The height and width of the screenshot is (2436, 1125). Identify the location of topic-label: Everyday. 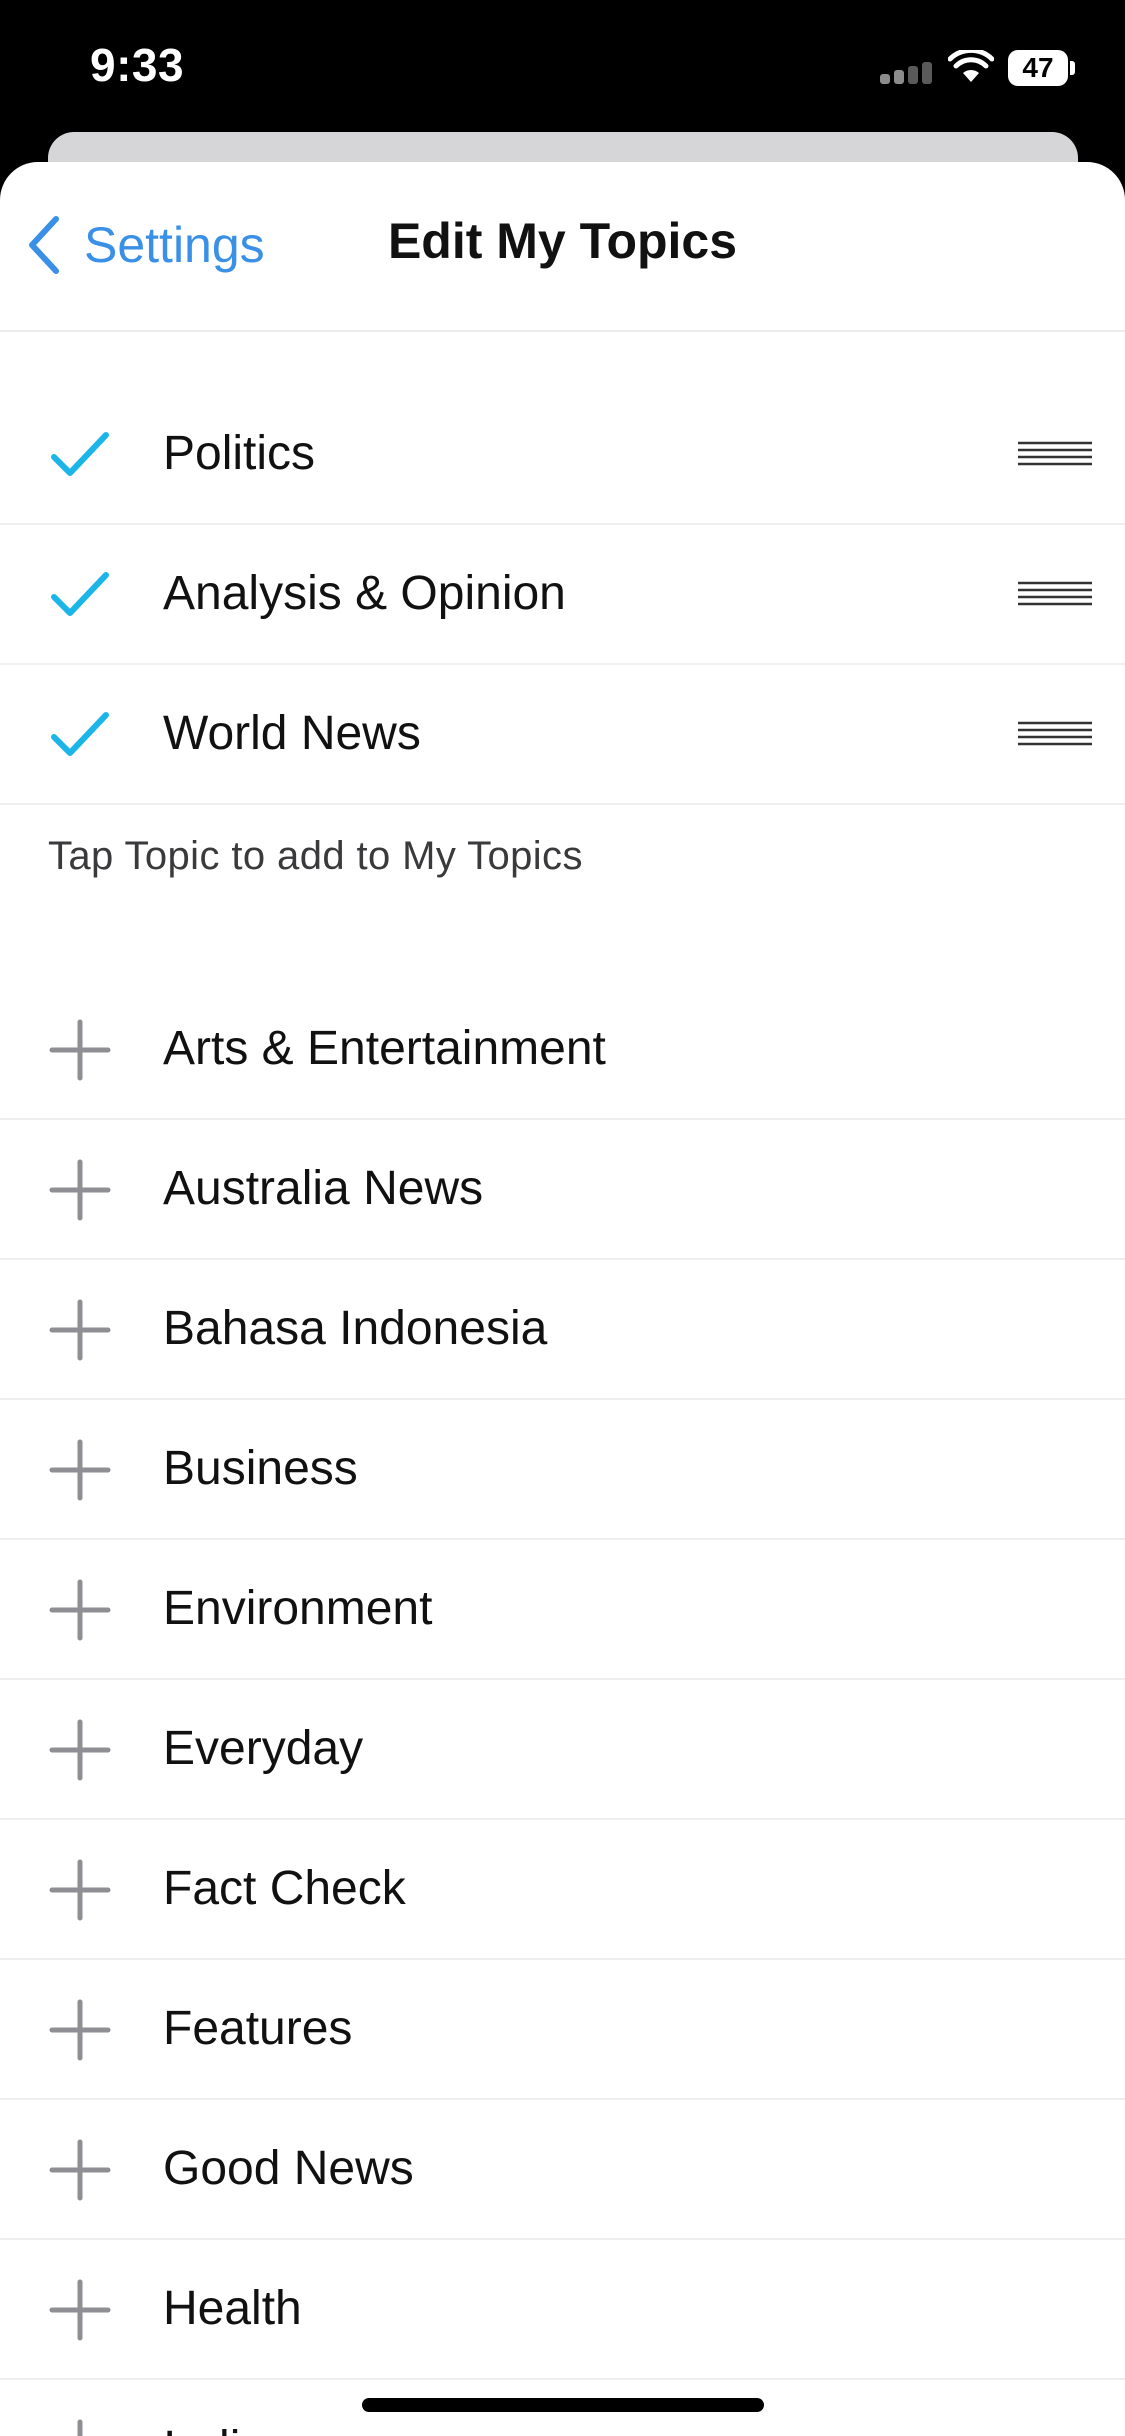
(263, 1748).